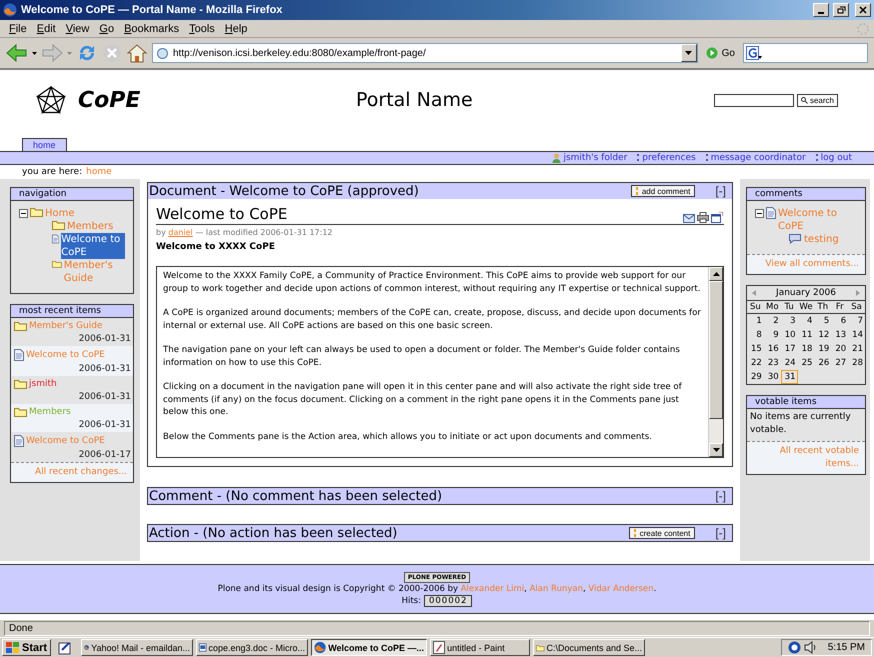  I want to click on recent-item-link: jsmith, so click(43, 384).